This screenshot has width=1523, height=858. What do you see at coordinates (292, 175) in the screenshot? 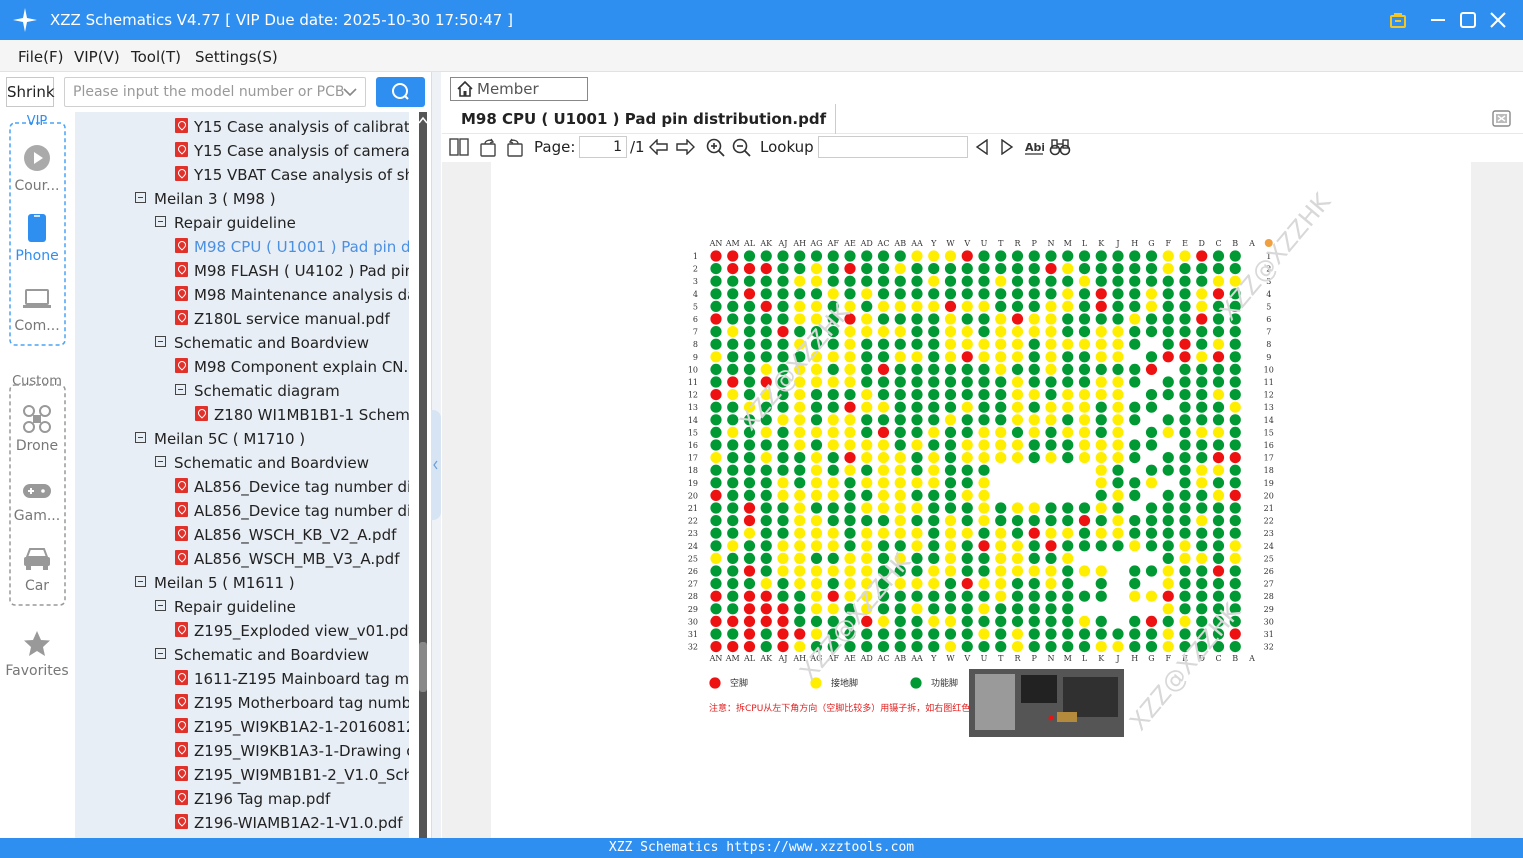
I see `tree-file-item: Y15 VBAT Case analysis of short` at bounding box center [292, 175].